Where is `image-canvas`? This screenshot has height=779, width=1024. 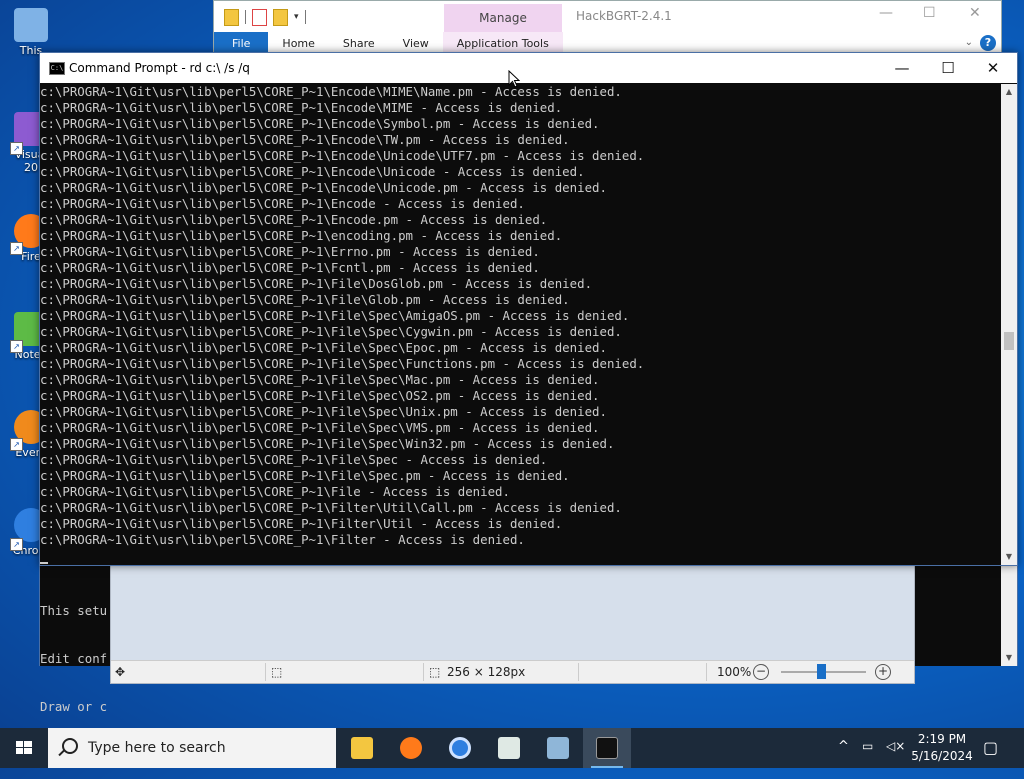 image-canvas is located at coordinates (512, 612).